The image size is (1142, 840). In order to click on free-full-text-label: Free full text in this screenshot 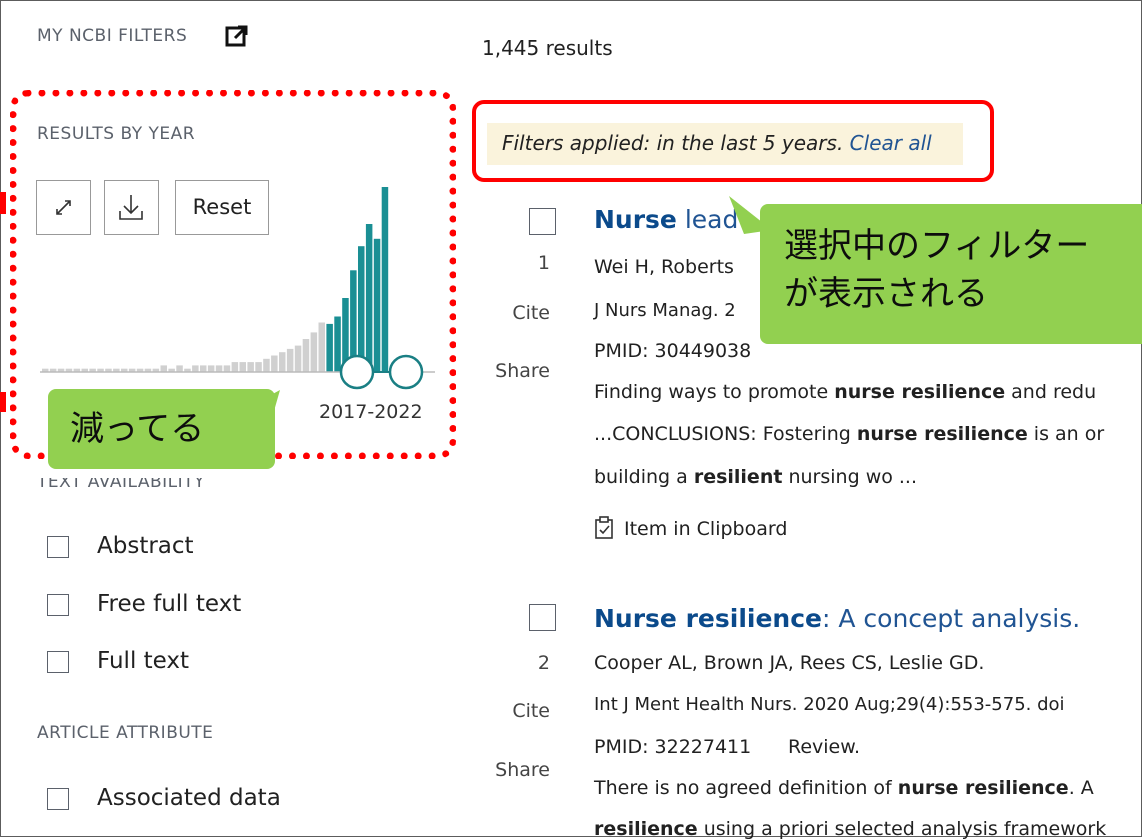, I will do `click(169, 604)`.